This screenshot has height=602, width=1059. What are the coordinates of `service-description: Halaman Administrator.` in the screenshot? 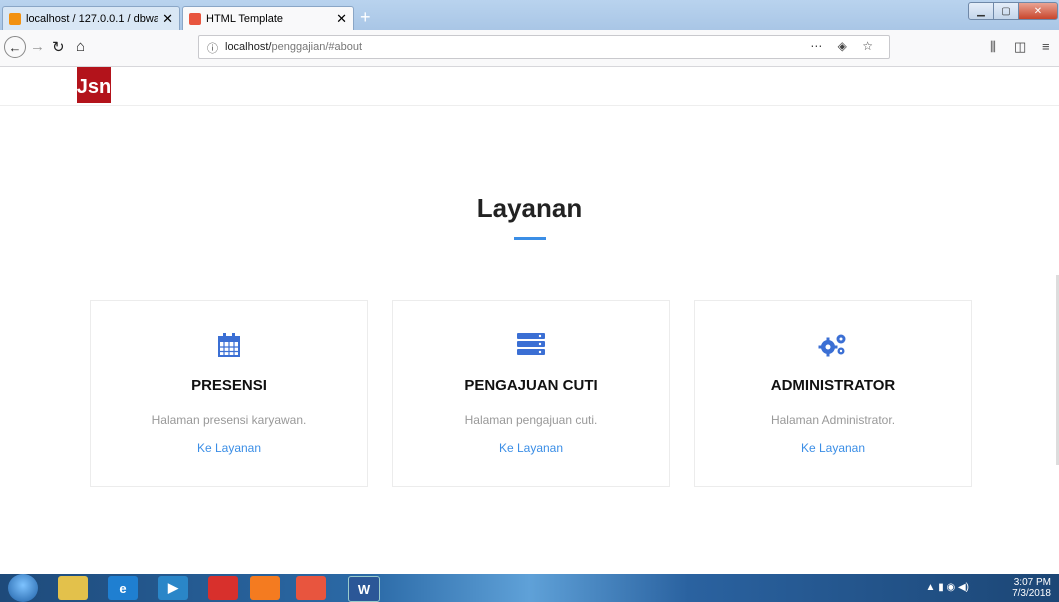 It's located at (833, 420).